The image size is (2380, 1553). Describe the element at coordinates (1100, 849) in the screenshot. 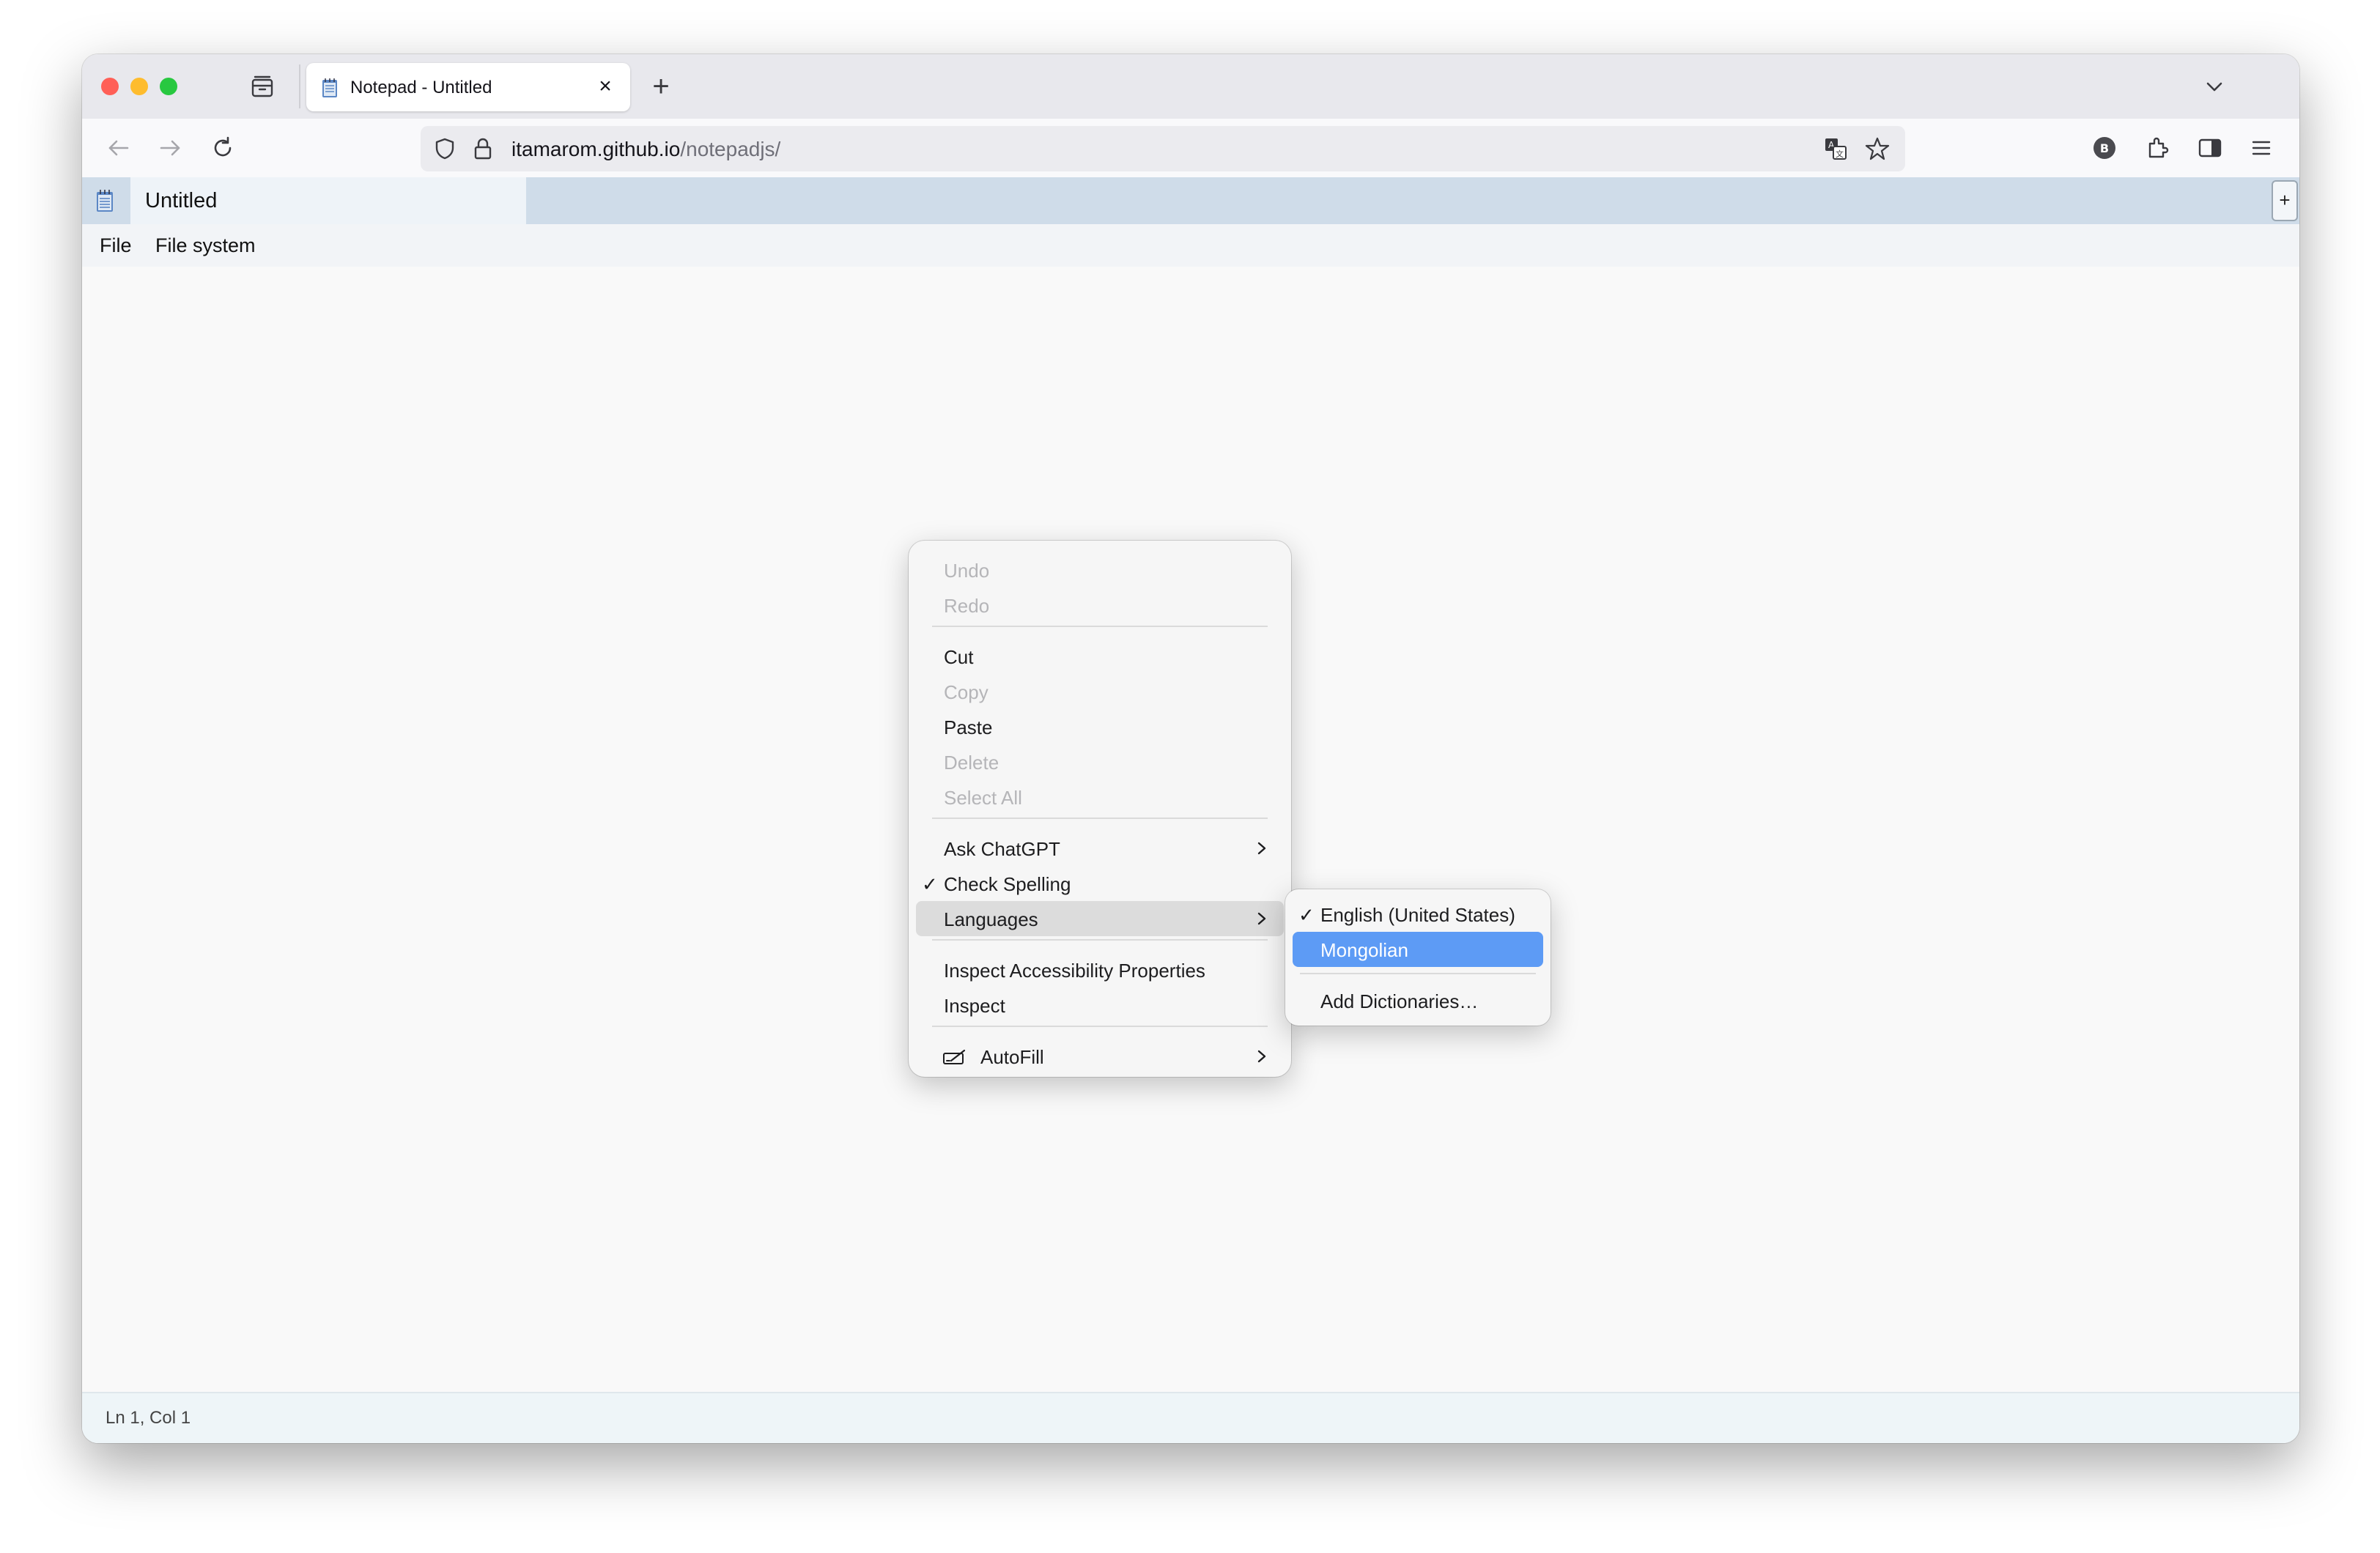

I see `menu-item-ask-chatgpt: Ask ChatGPT` at that location.